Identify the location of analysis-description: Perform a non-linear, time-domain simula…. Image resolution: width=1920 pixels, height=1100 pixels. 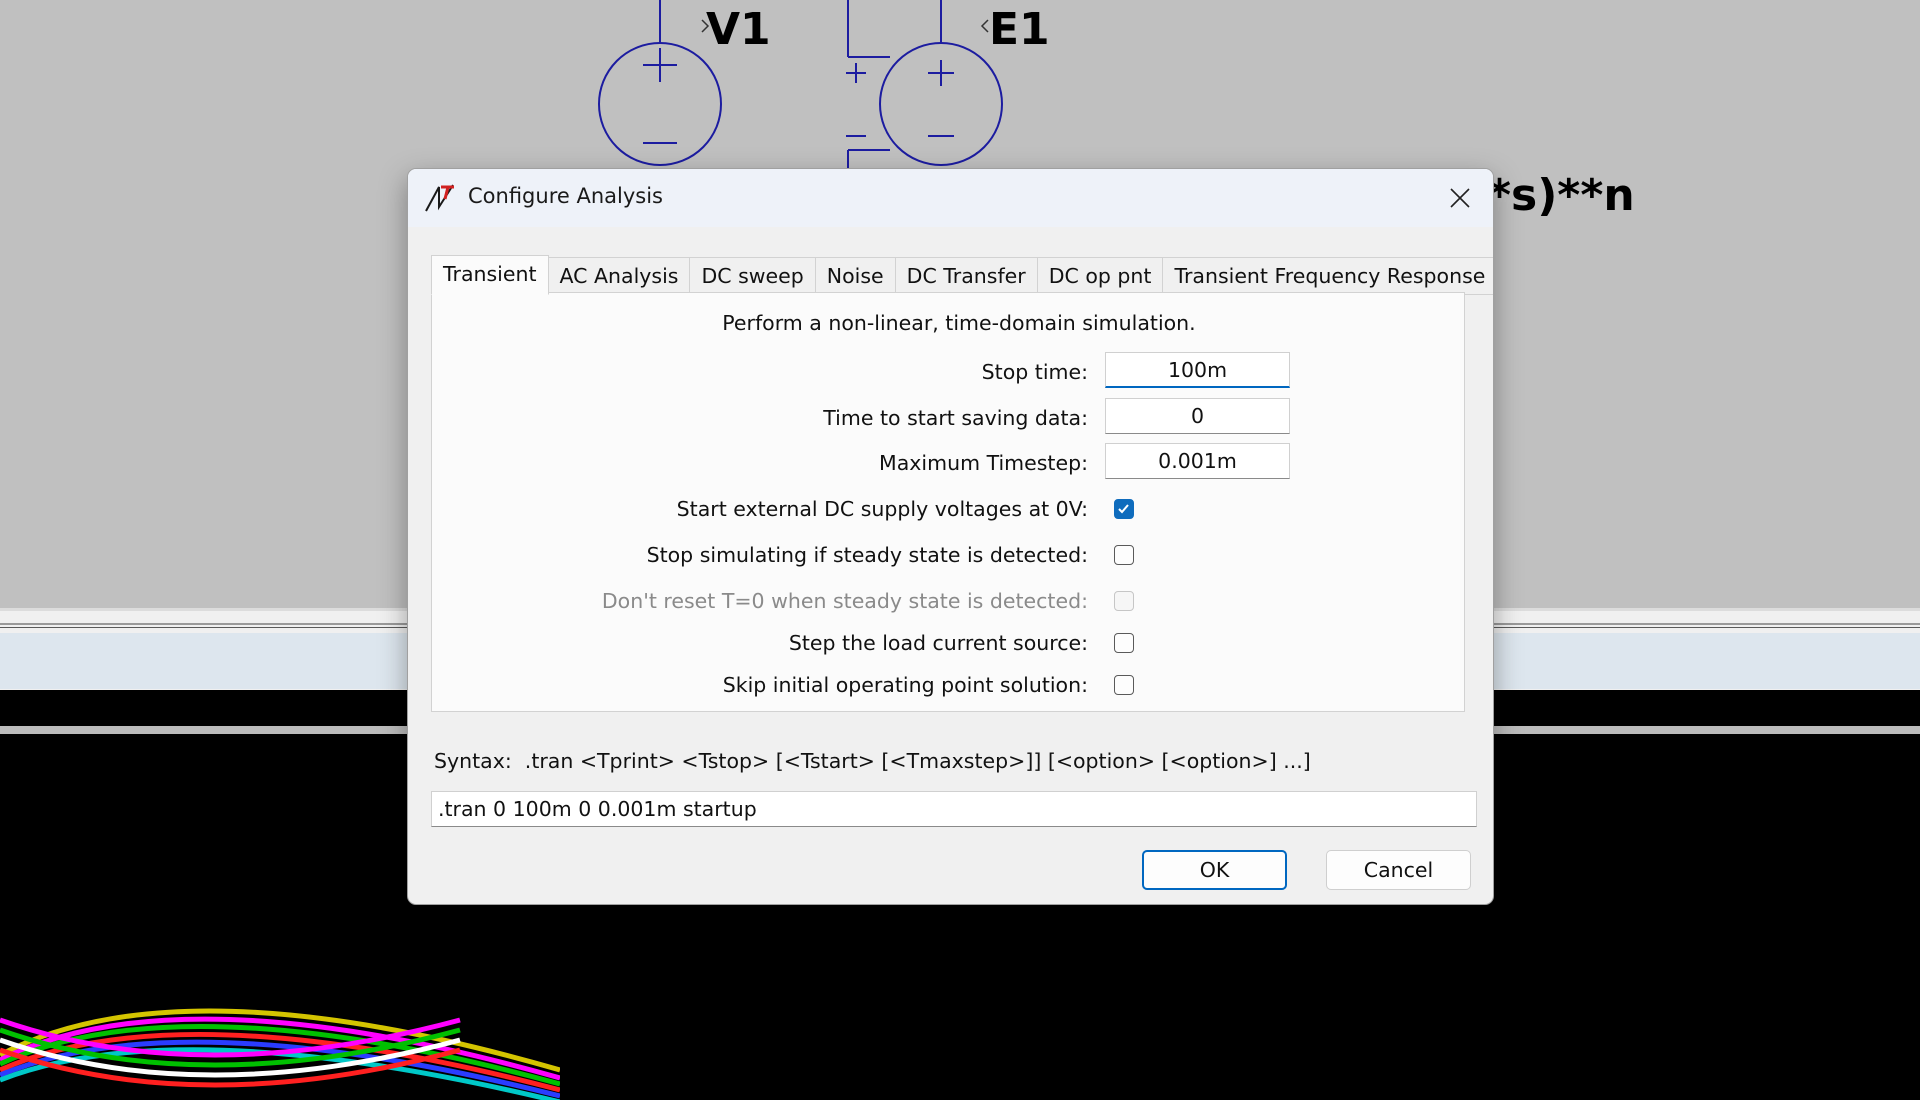
(959, 323).